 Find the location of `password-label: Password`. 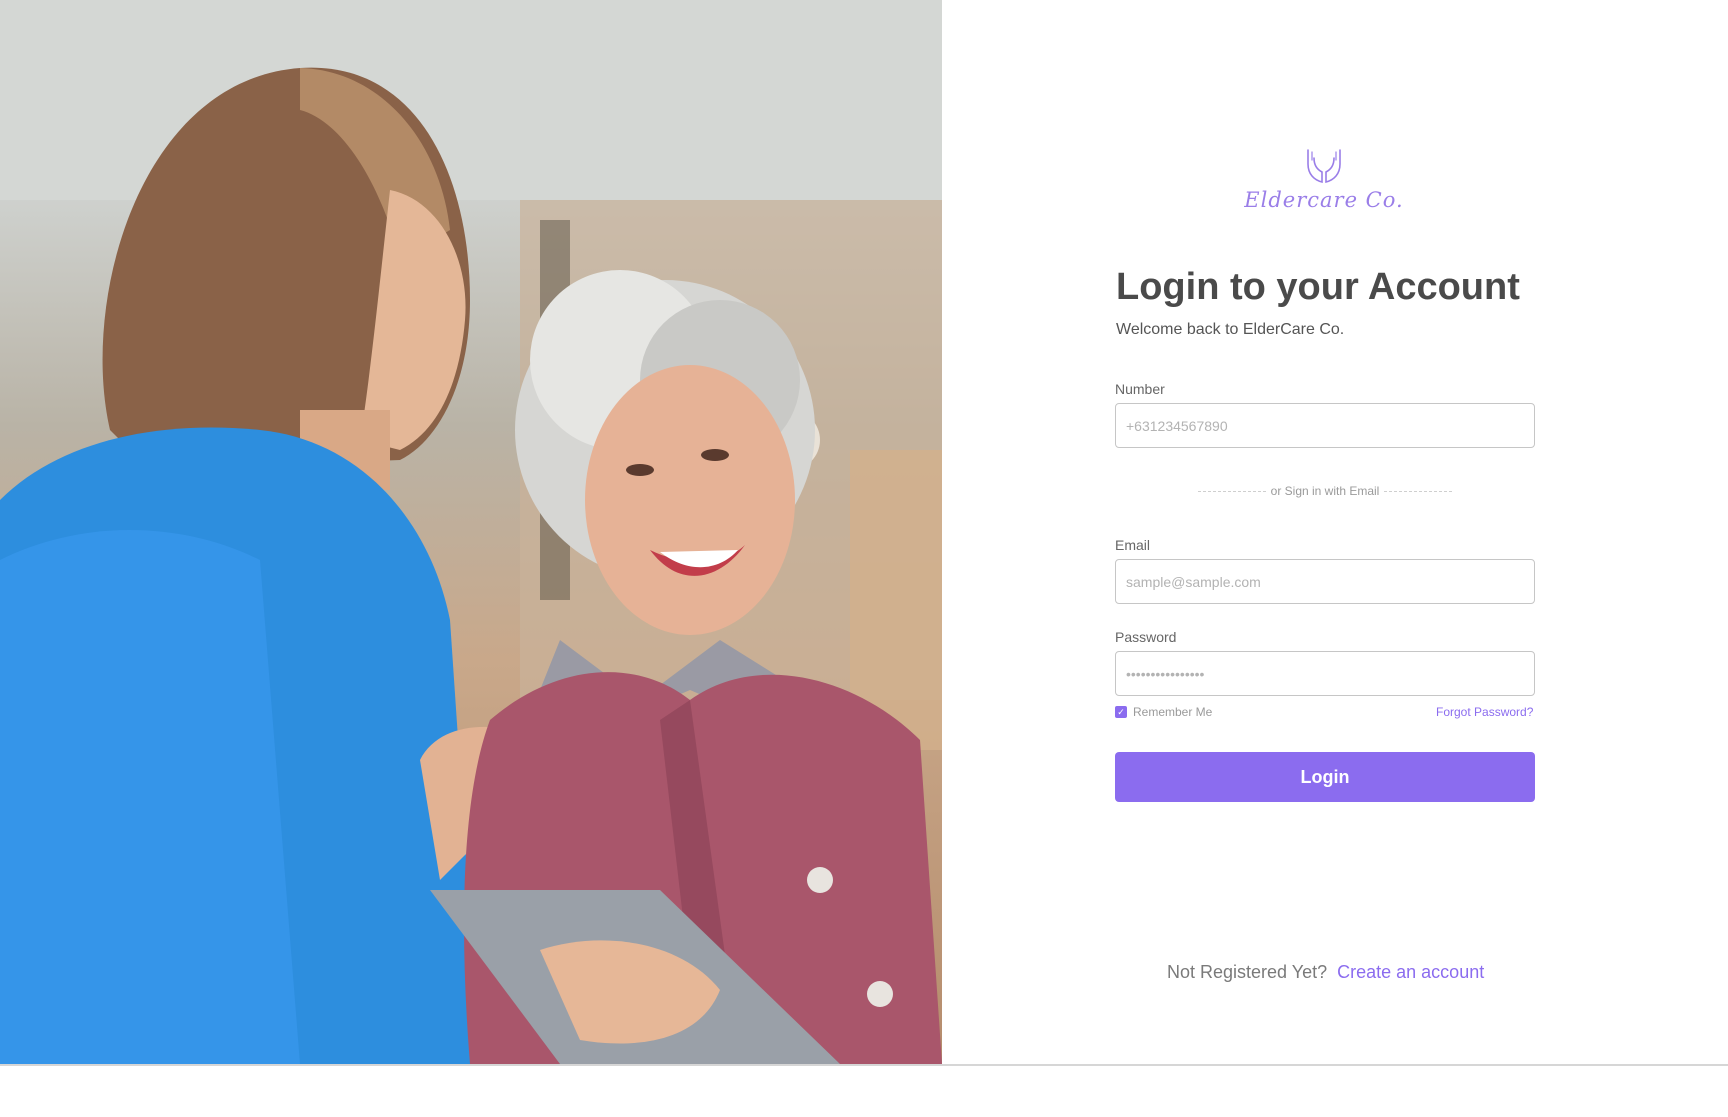

password-label: Password is located at coordinates (1146, 637).